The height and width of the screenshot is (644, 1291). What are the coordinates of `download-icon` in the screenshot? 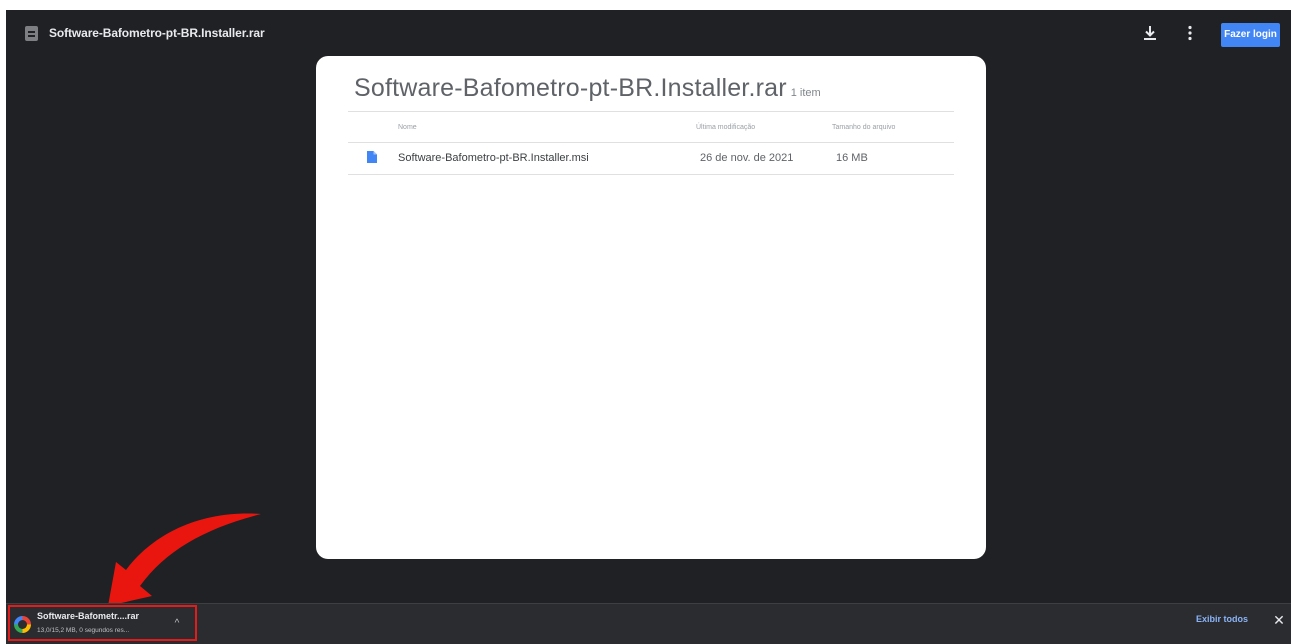 It's located at (1150, 33).